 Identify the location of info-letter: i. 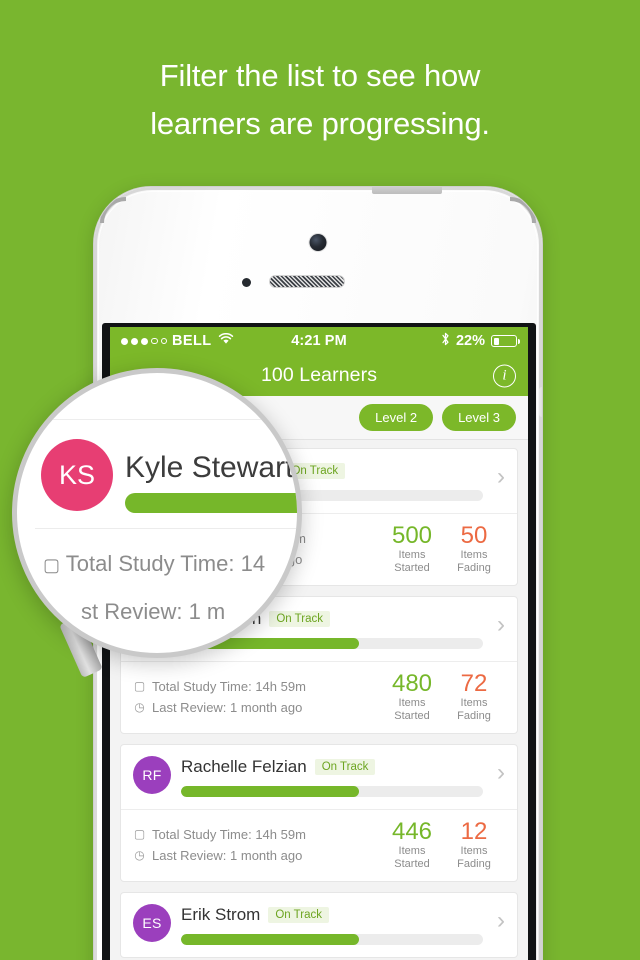
(504, 375).